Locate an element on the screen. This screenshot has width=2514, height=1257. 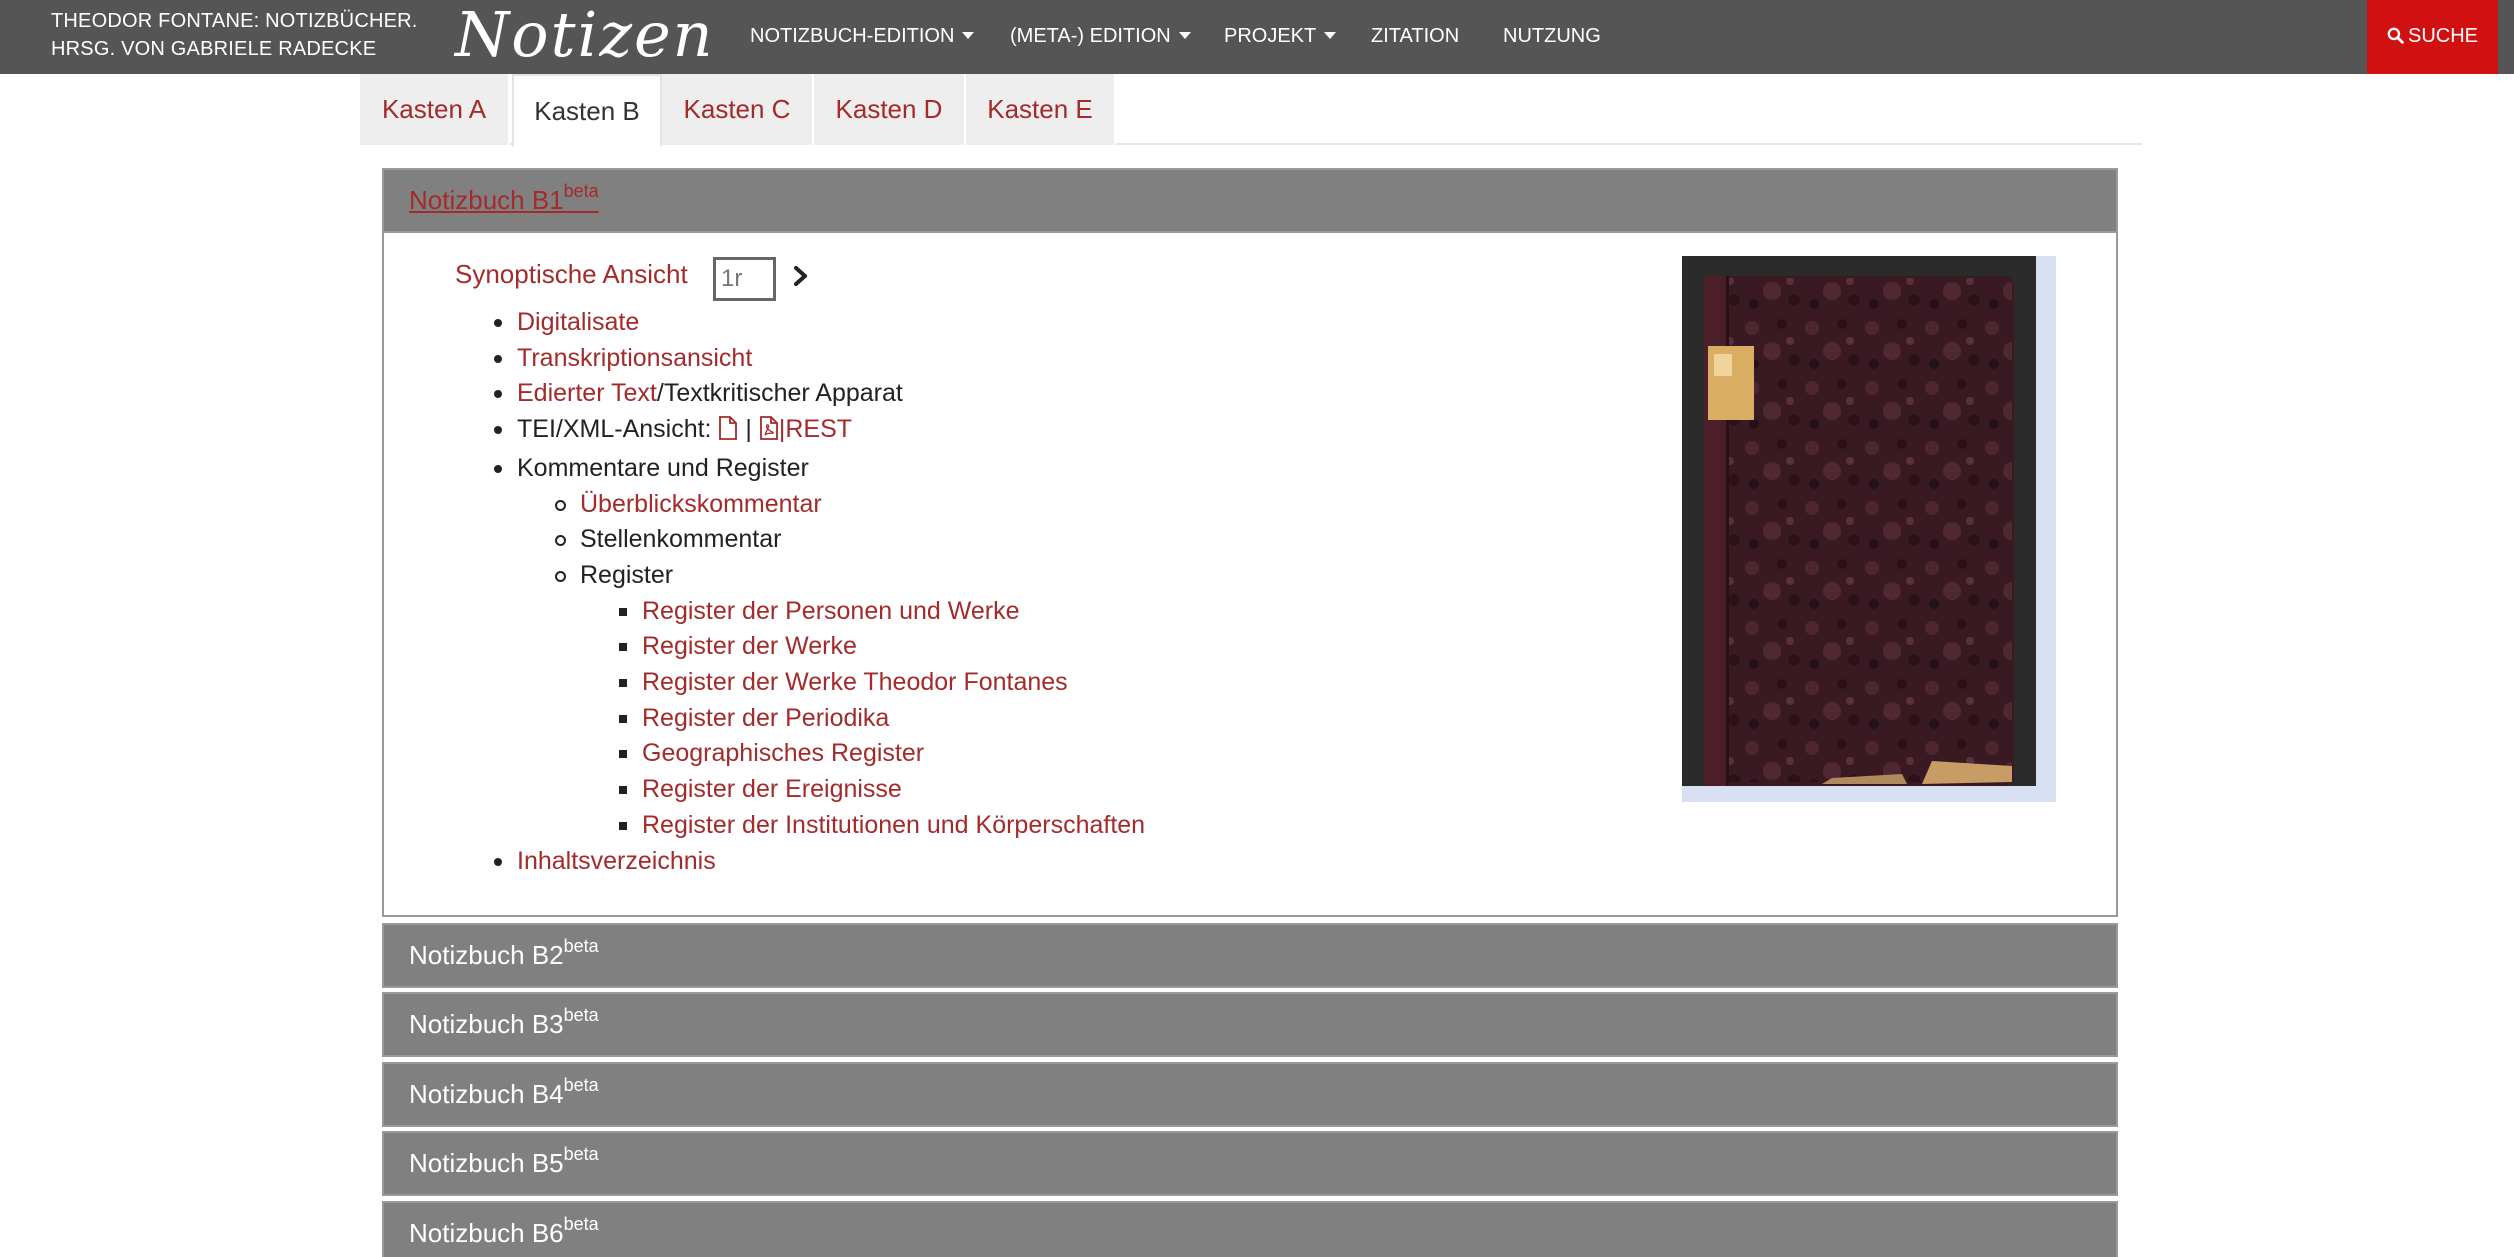
tab-kasten-c: Kasten C is located at coordinates (738, 109).